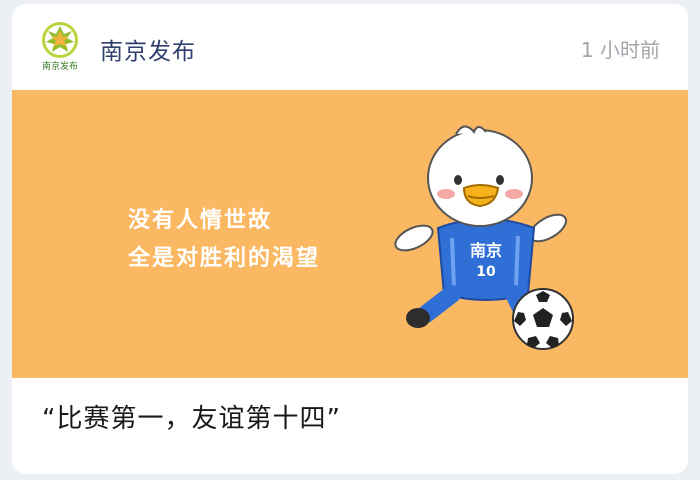  I want to click on jersey-number: 10, so click(486, 272).